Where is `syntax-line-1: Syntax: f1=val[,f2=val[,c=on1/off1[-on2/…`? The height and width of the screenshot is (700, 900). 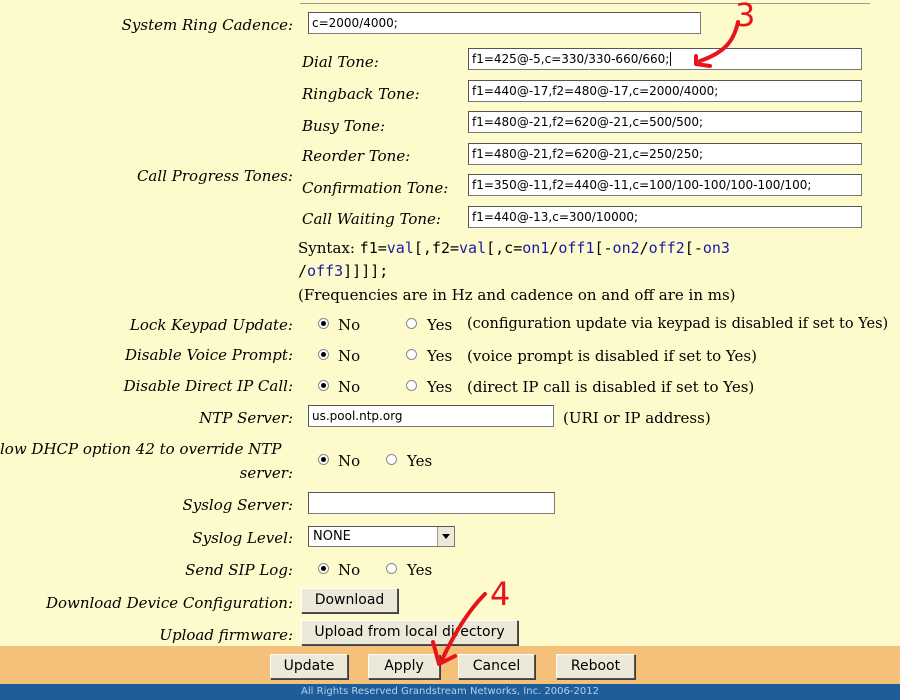
syntax-line-1: Syntax: f1=val[,f2=val[,c=on1/off1[-on2/… is located at coordinates (514, 248).